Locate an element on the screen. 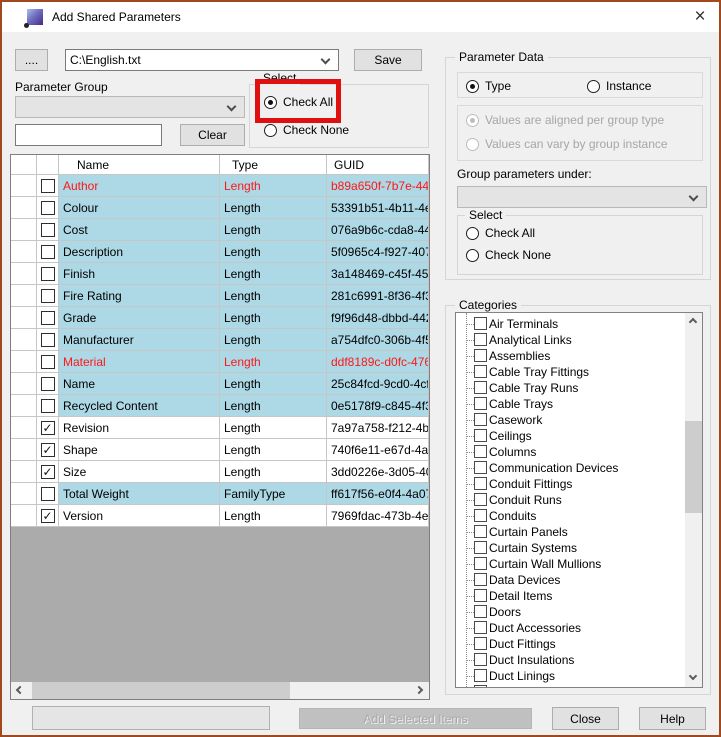 Image resolution: width=721 pixels, height=737 pixels. category-item: Duct Accessories is located at coordinates (570, 628).